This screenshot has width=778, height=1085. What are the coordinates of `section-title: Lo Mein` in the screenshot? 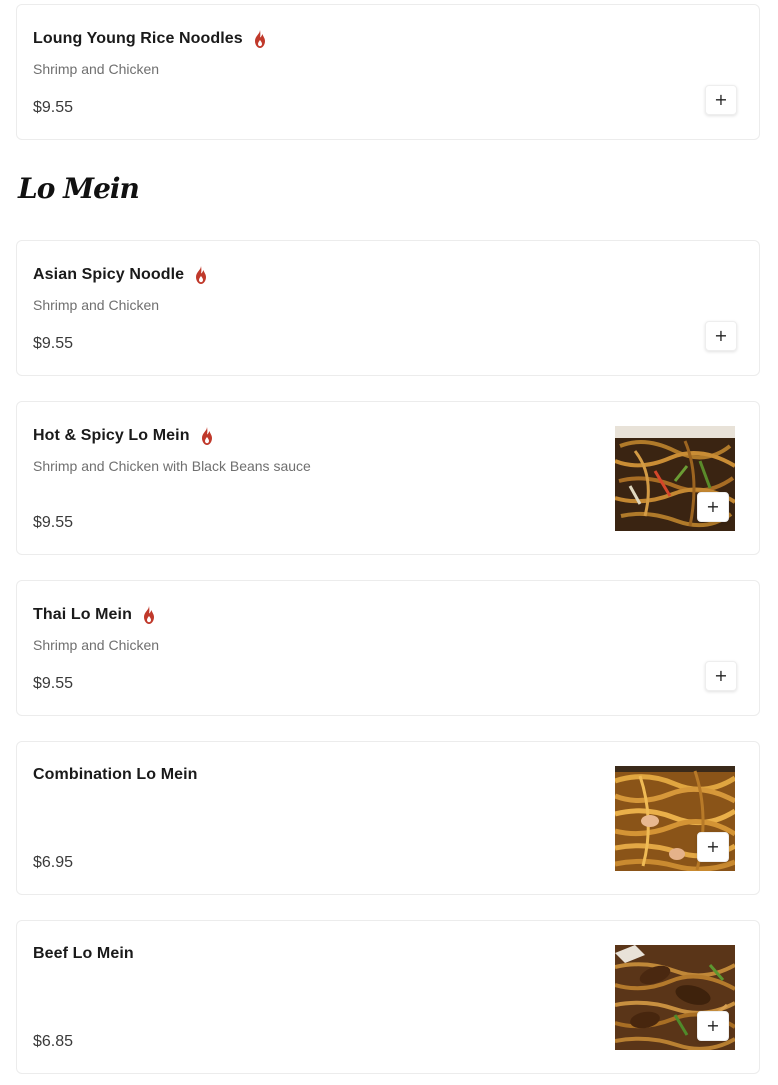 It's located at (79, 188).